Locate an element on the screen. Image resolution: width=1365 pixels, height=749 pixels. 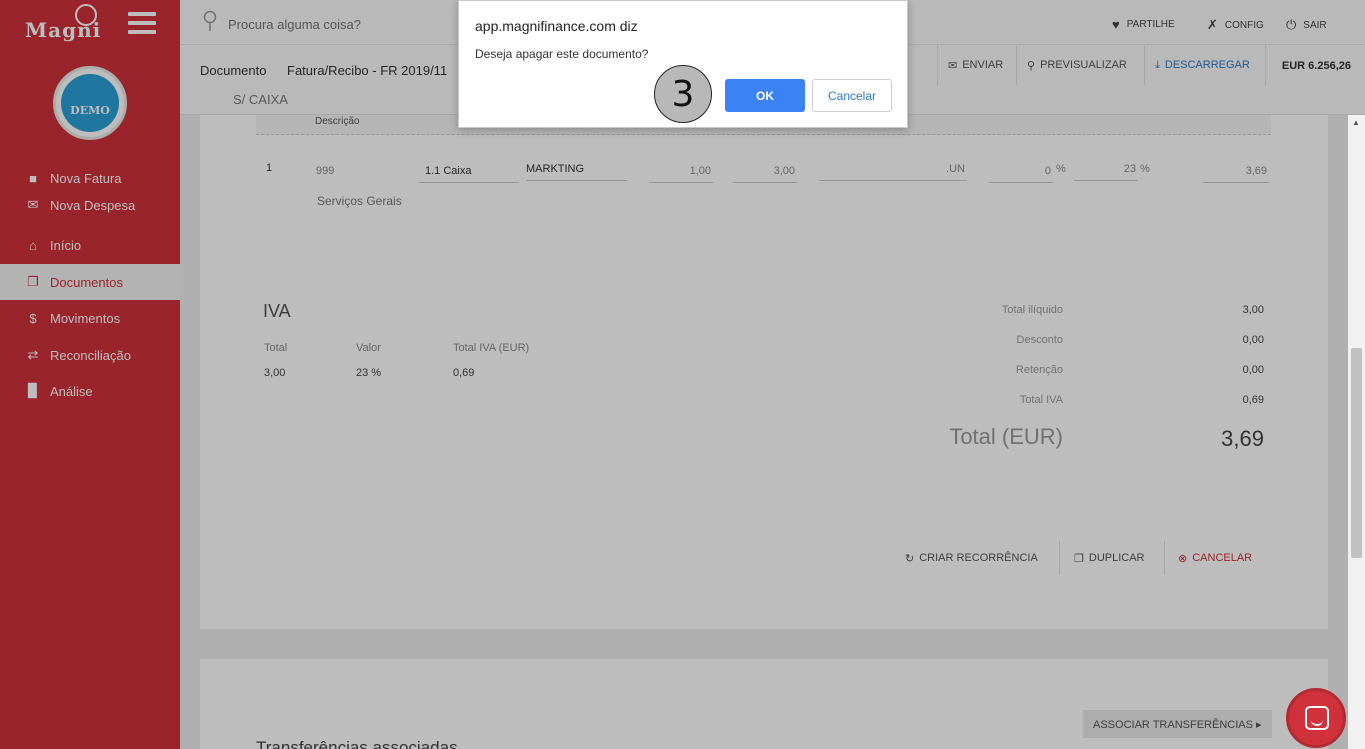
step-number-badge: 3 is located at coordinates (683, 94).